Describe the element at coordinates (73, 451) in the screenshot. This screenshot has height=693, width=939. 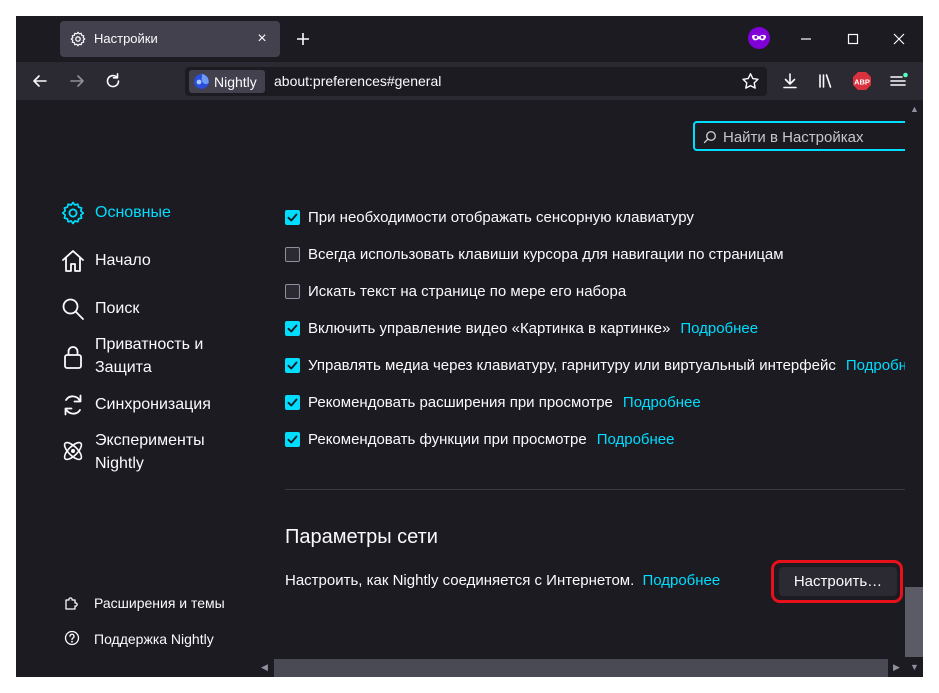
I see `experiments-icon` at that location.